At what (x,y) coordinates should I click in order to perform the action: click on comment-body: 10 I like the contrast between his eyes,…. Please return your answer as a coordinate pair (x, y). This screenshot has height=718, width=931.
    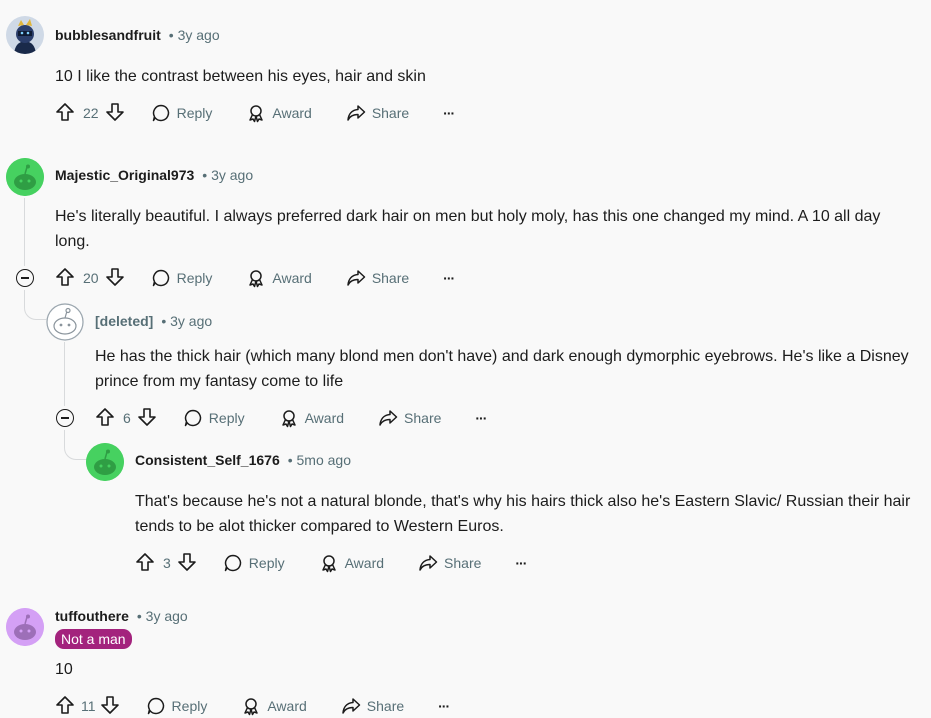
    Looking at the image, I should click on (240, 76).